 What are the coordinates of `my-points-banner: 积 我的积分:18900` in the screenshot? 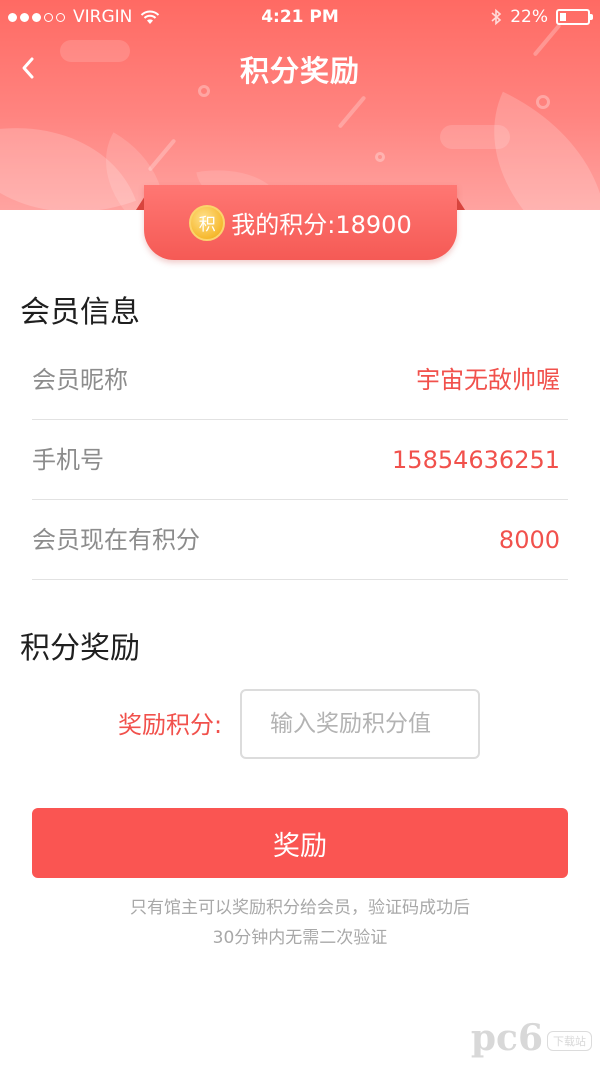 It's located at (300, 222).